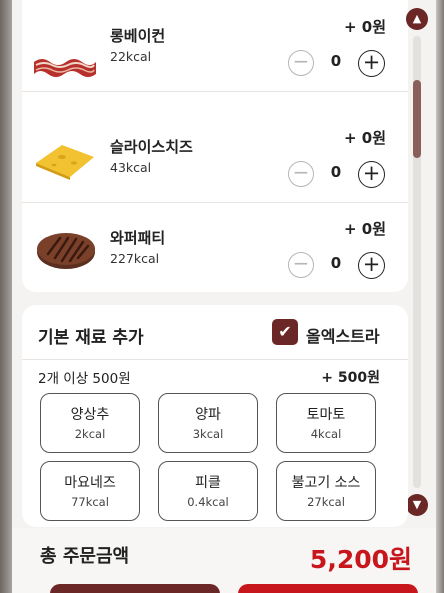 Image resolution: width=444 pixels, height=593 pixels. I want to click on option-name: 양파, so click(208, 415).